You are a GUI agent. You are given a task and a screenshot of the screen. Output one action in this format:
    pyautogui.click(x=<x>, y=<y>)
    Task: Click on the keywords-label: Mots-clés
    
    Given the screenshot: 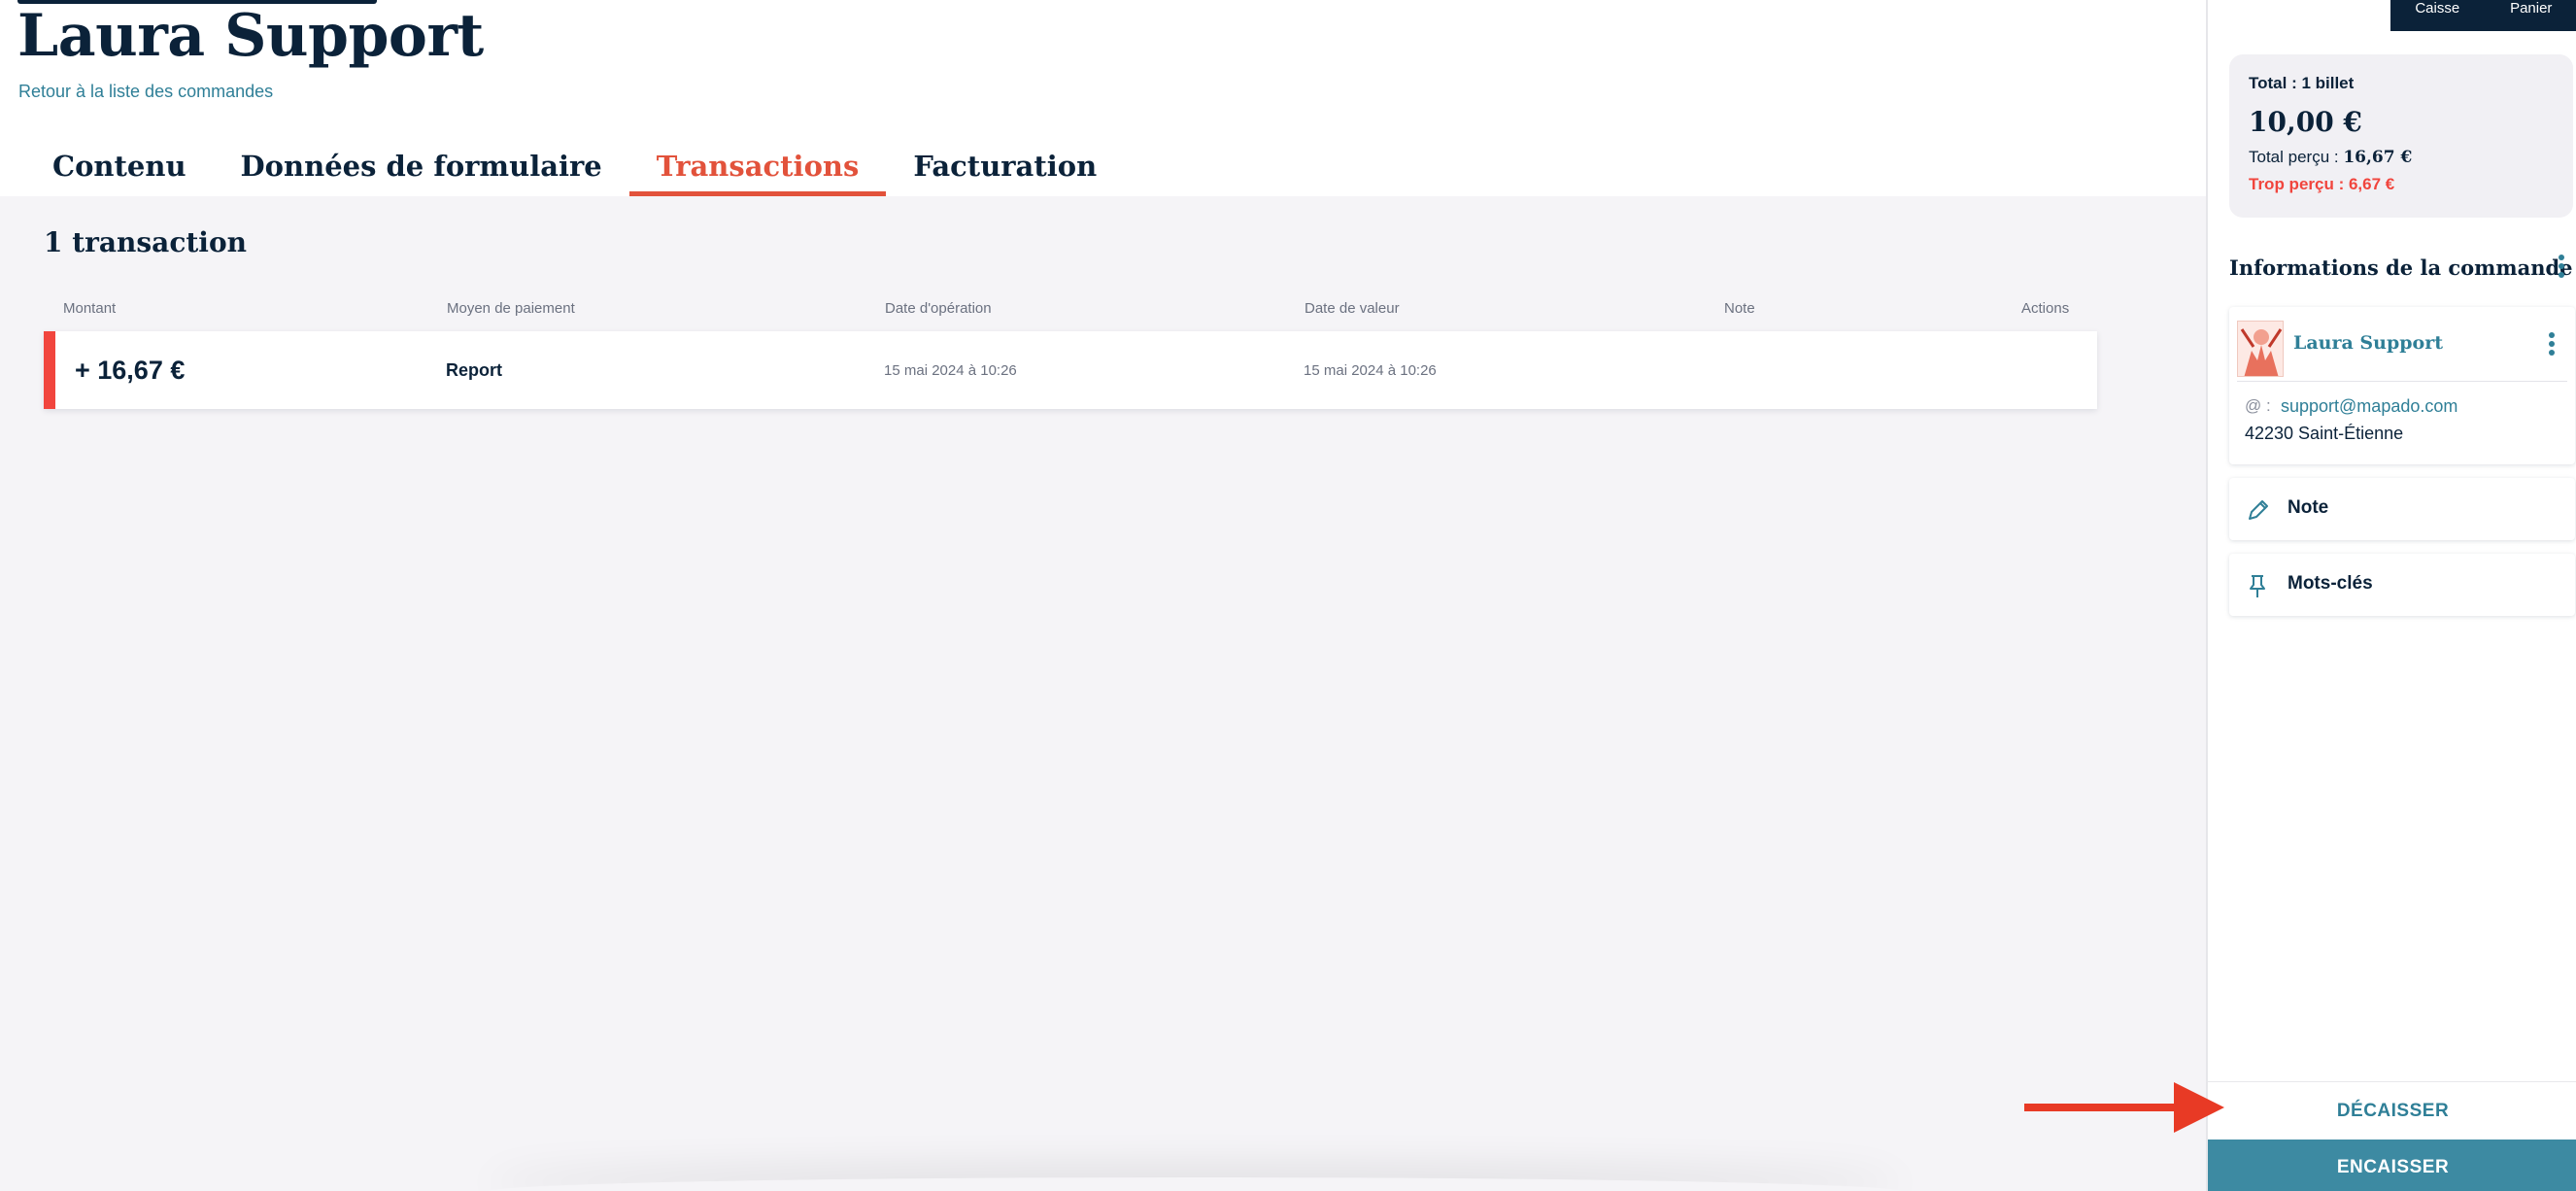 What is the action you would take?
    pyautogui.click(x=2330, y=583)
    